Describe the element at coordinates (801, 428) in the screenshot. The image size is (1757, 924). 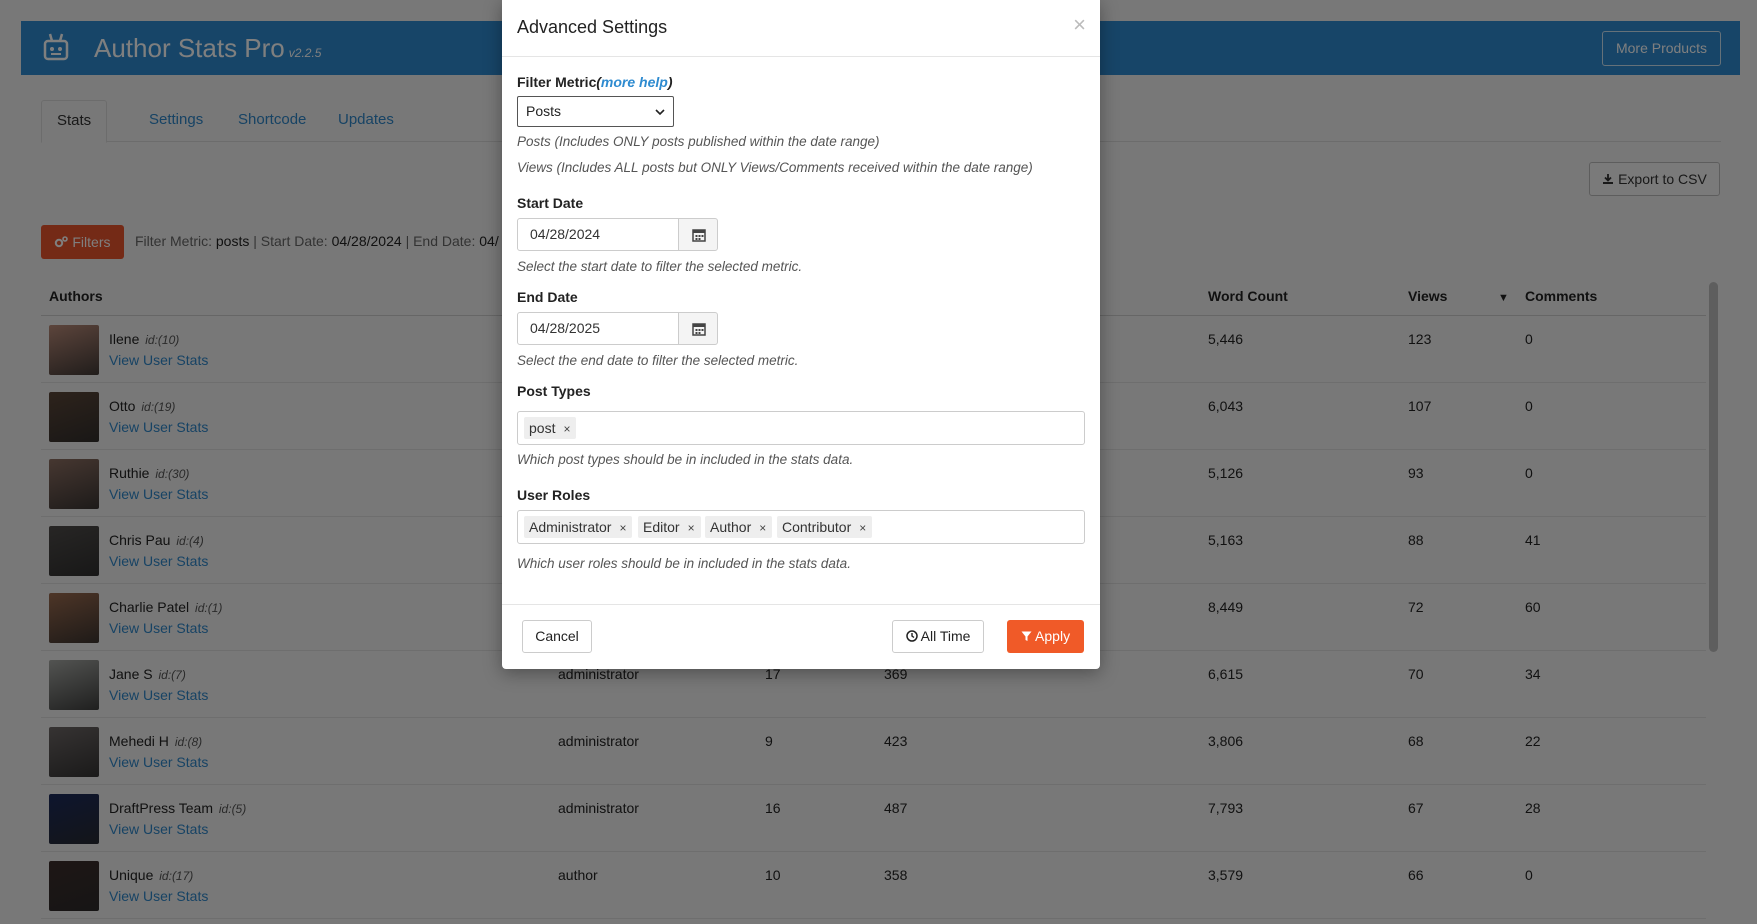
I see `post-types-input: post ×` at that location.